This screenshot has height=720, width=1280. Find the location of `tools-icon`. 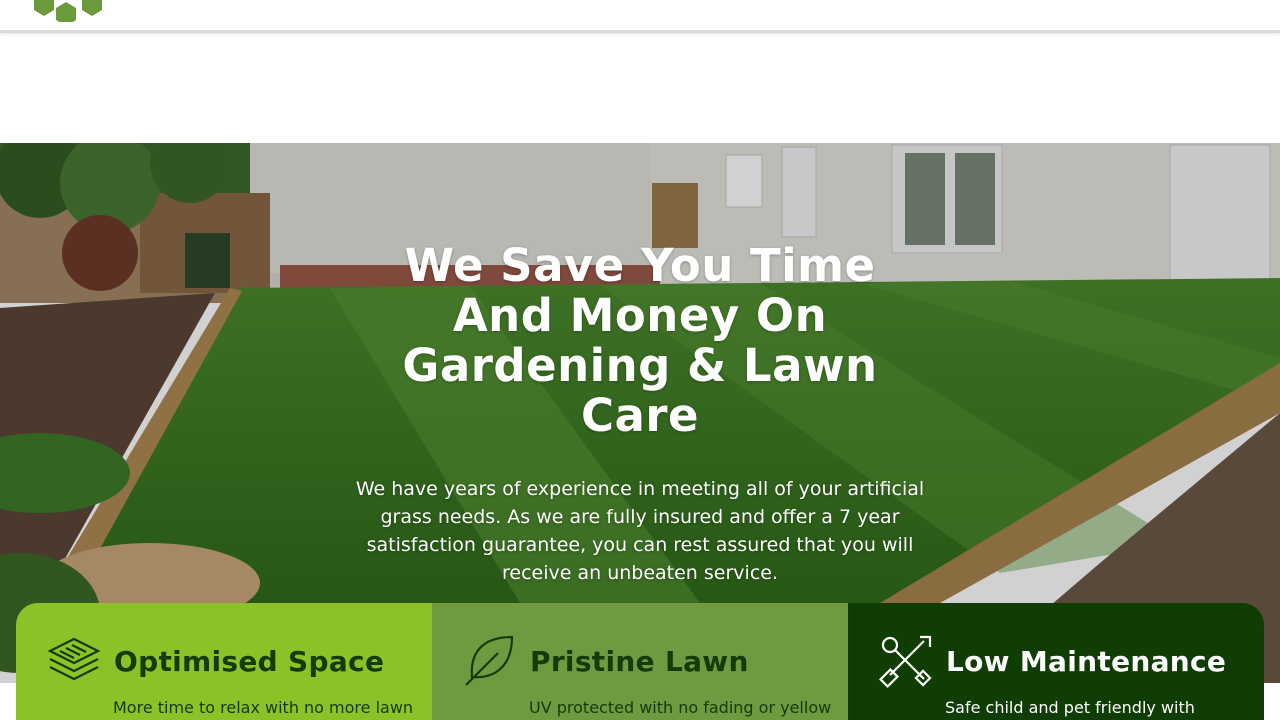

tools-icon is located at coordinates (905, 662).